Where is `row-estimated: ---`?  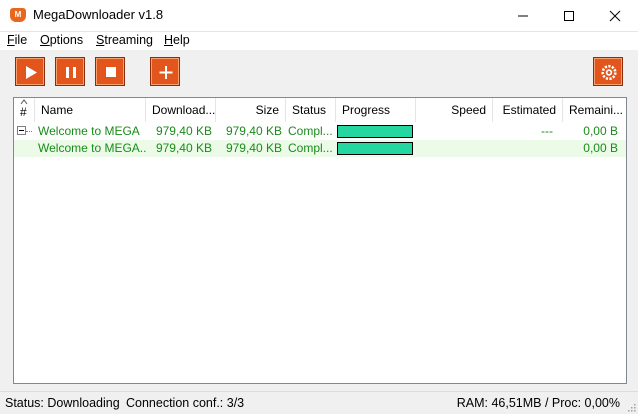 row-estimated: --- is located at coordinates (547, 131).